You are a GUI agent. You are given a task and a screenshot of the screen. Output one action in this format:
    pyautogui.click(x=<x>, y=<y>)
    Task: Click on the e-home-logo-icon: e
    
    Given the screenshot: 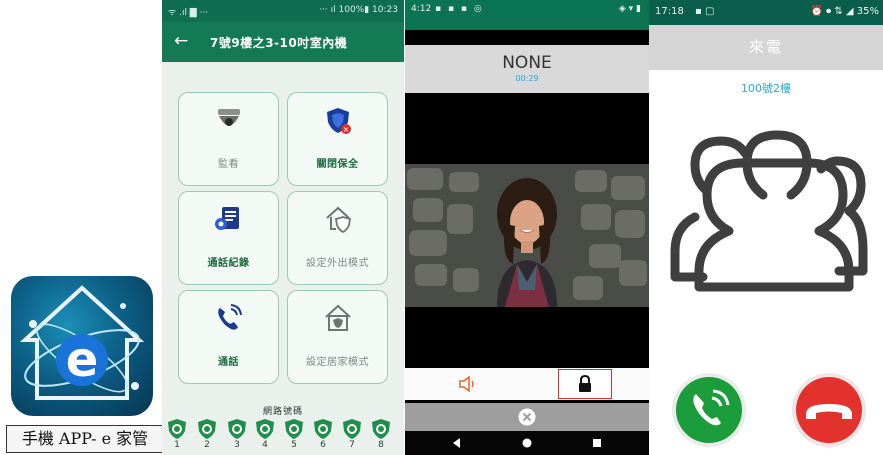 What is the action you would take?
    pyautogui.click(x=82, y=346)
    